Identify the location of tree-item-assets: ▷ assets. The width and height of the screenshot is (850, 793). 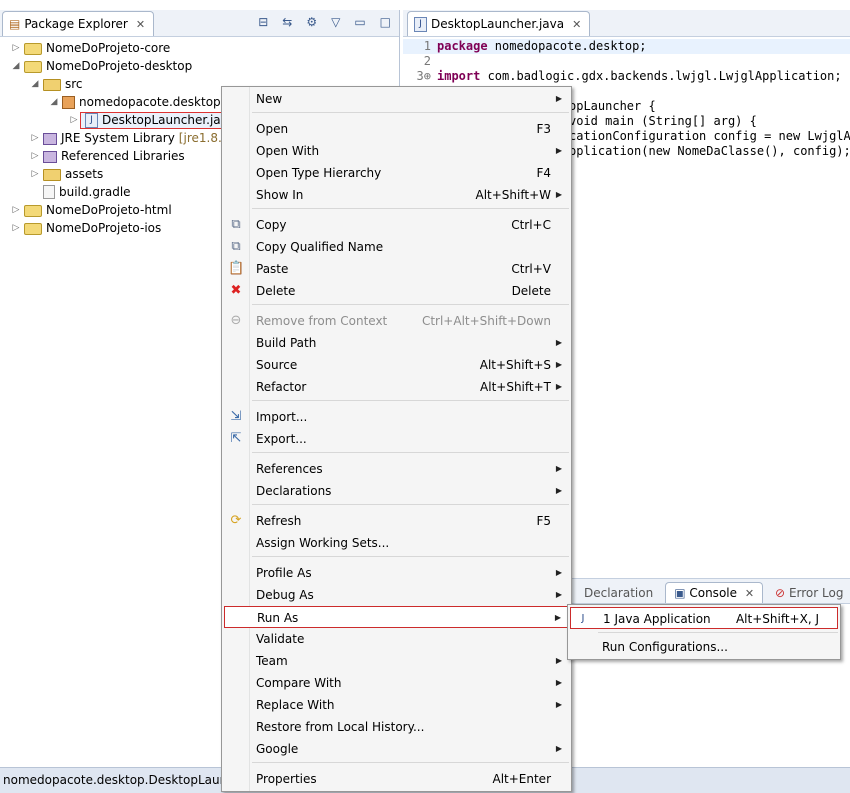
(66, 174).